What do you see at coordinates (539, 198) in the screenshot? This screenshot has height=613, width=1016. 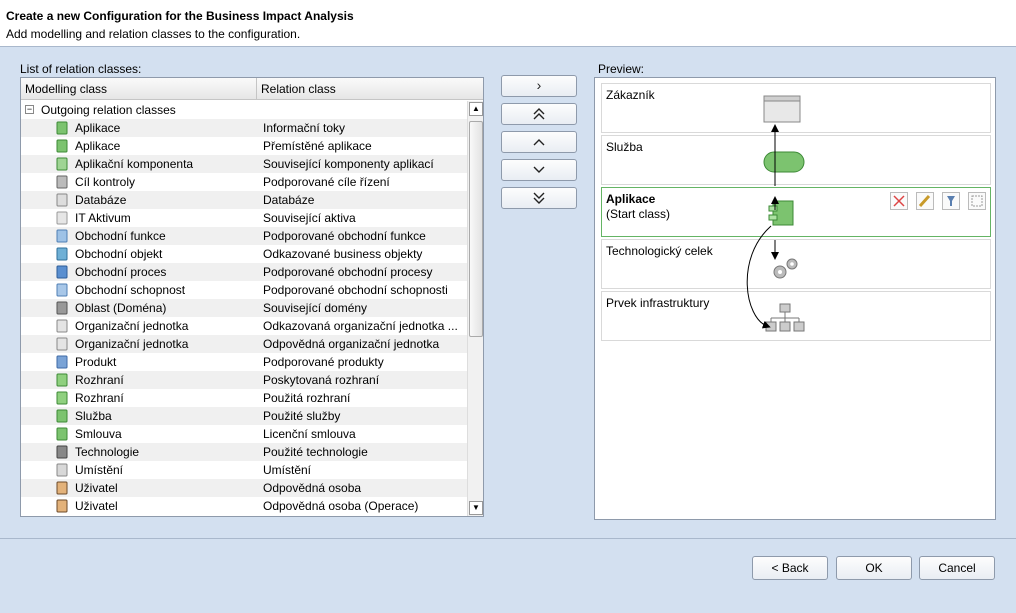 I see `move-bottom-button` at bounding box center [539, 198].